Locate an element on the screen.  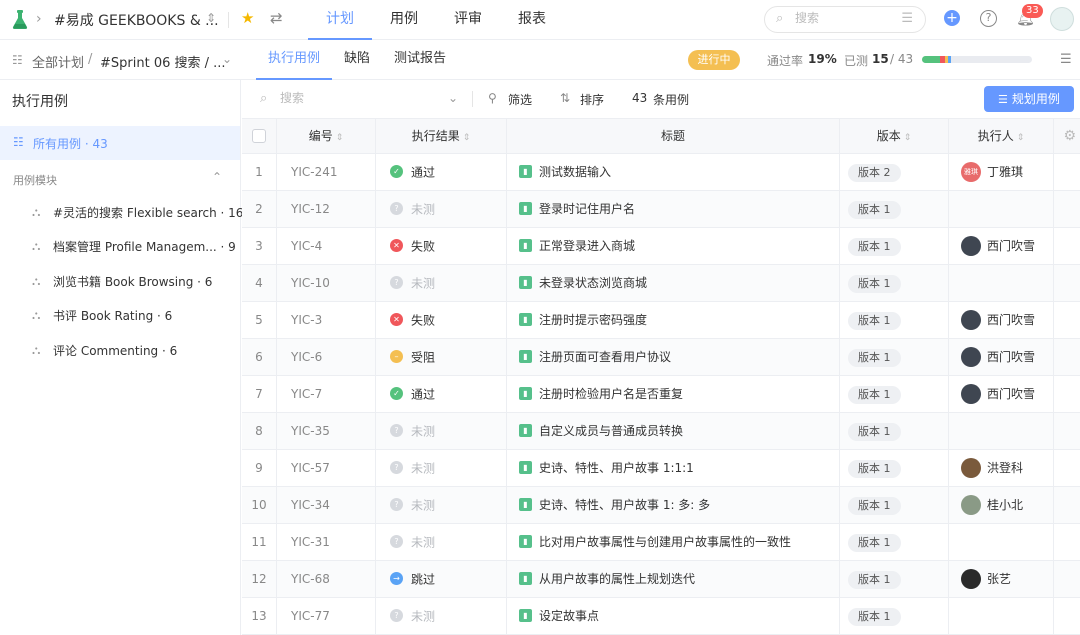
table-row: 1 YIC-241 ✓ 通过 ▮ 测试数据输入 版本 2 雅琪 丁雅琪 is located at coordinates (661, 172).